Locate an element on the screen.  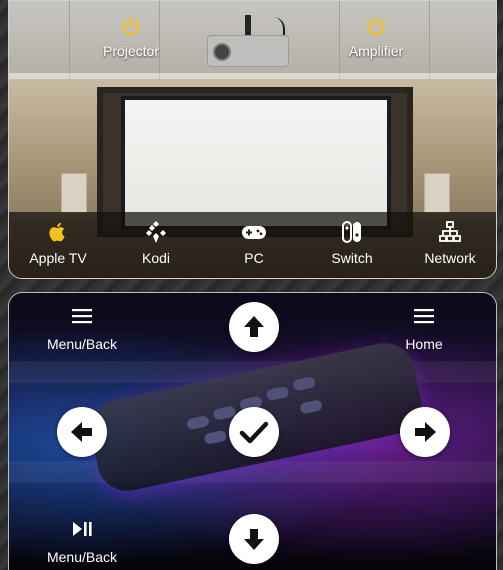
arrow-up-icon is located at coordinates (254, 326).